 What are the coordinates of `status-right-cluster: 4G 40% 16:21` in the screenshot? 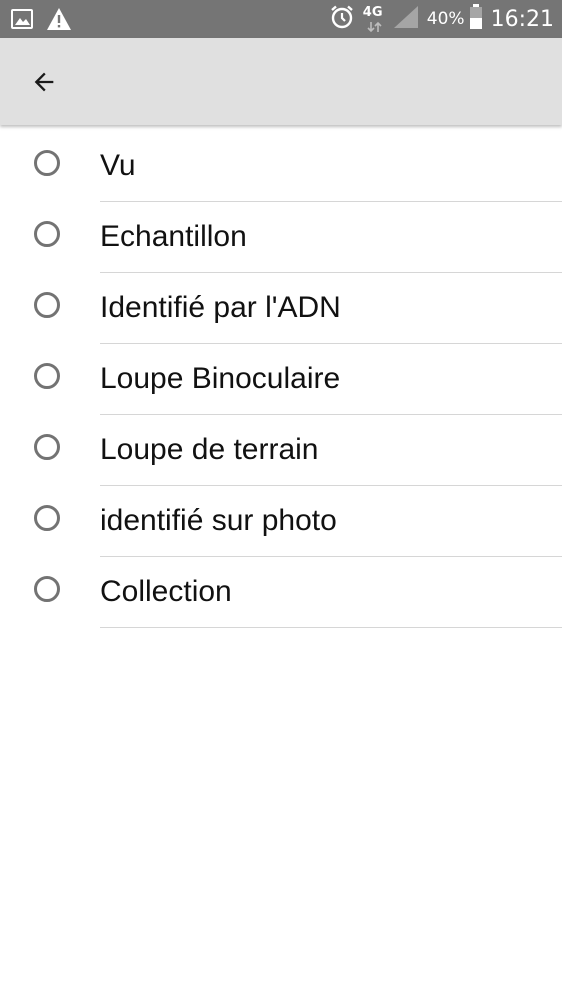 It's located at (441, 19).